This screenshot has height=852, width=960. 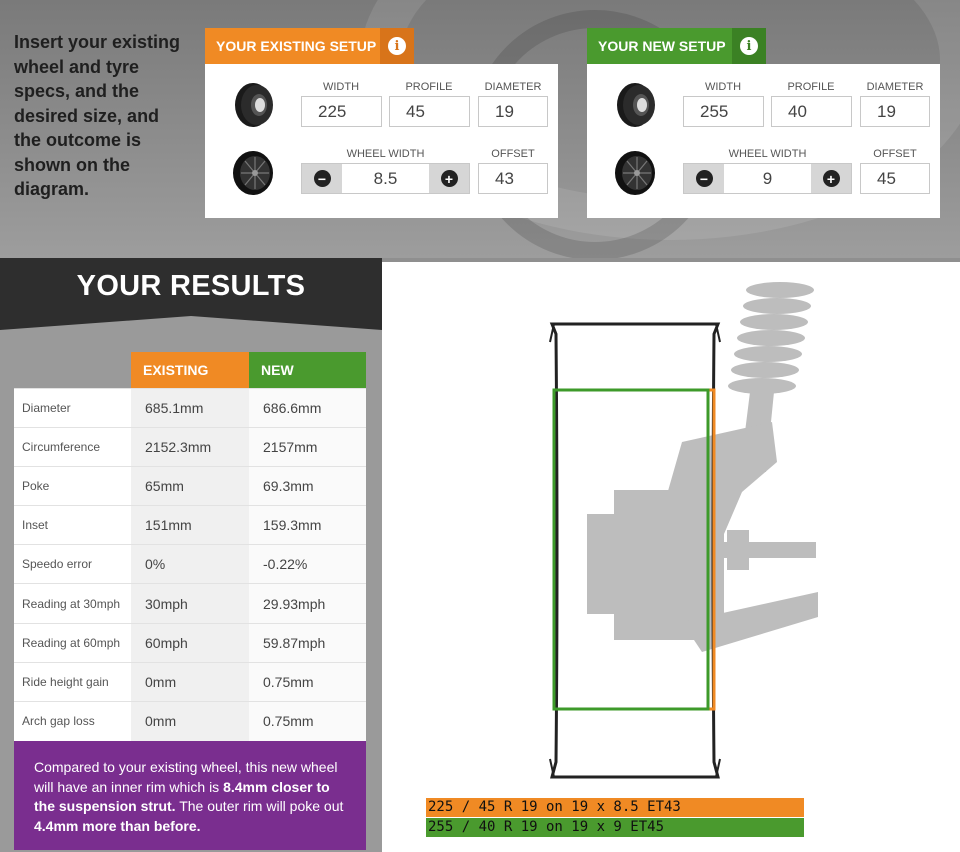 What do you see at coordinates (307, 603) in the screenshot?
I see `new-value: 29.93mph` at bounding box center [307, 603].